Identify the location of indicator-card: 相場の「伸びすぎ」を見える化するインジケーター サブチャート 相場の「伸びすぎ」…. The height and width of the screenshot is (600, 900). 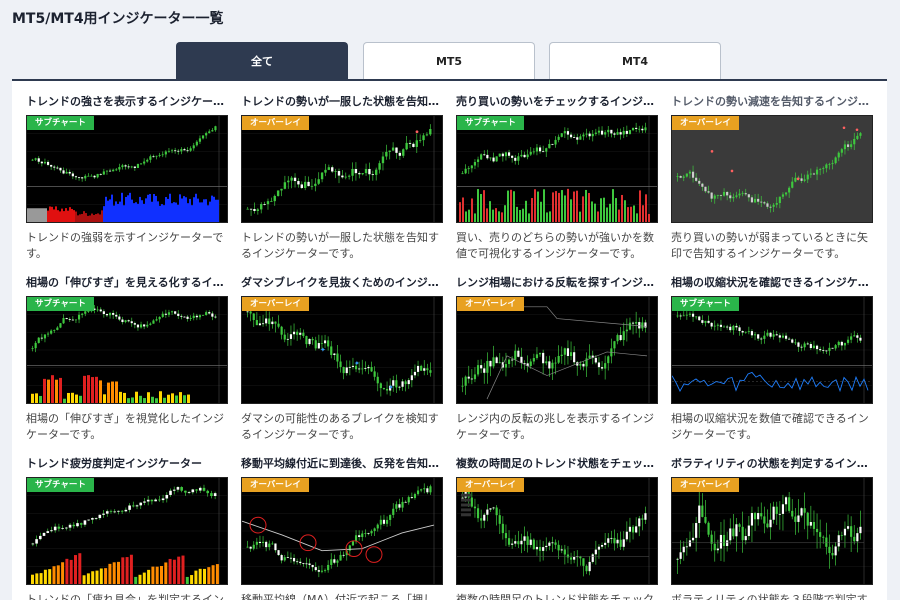
(127, 359).